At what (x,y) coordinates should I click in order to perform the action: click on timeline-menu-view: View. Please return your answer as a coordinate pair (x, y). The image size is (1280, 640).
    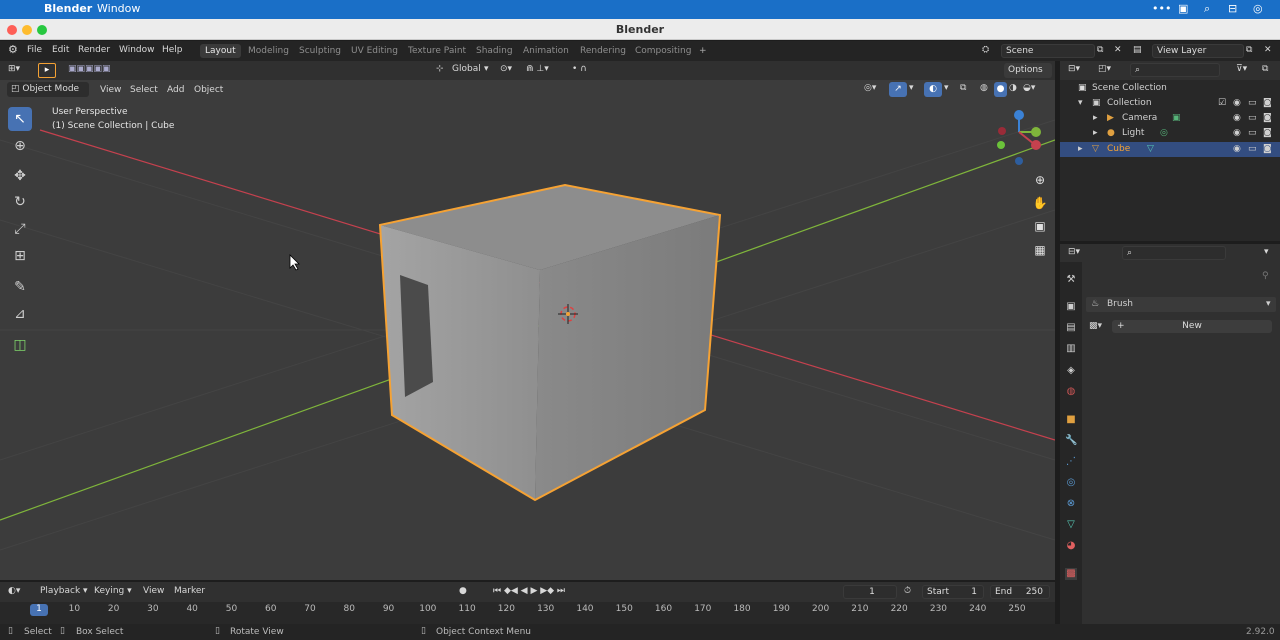
    Looking at the image, I should click on (153, 591).